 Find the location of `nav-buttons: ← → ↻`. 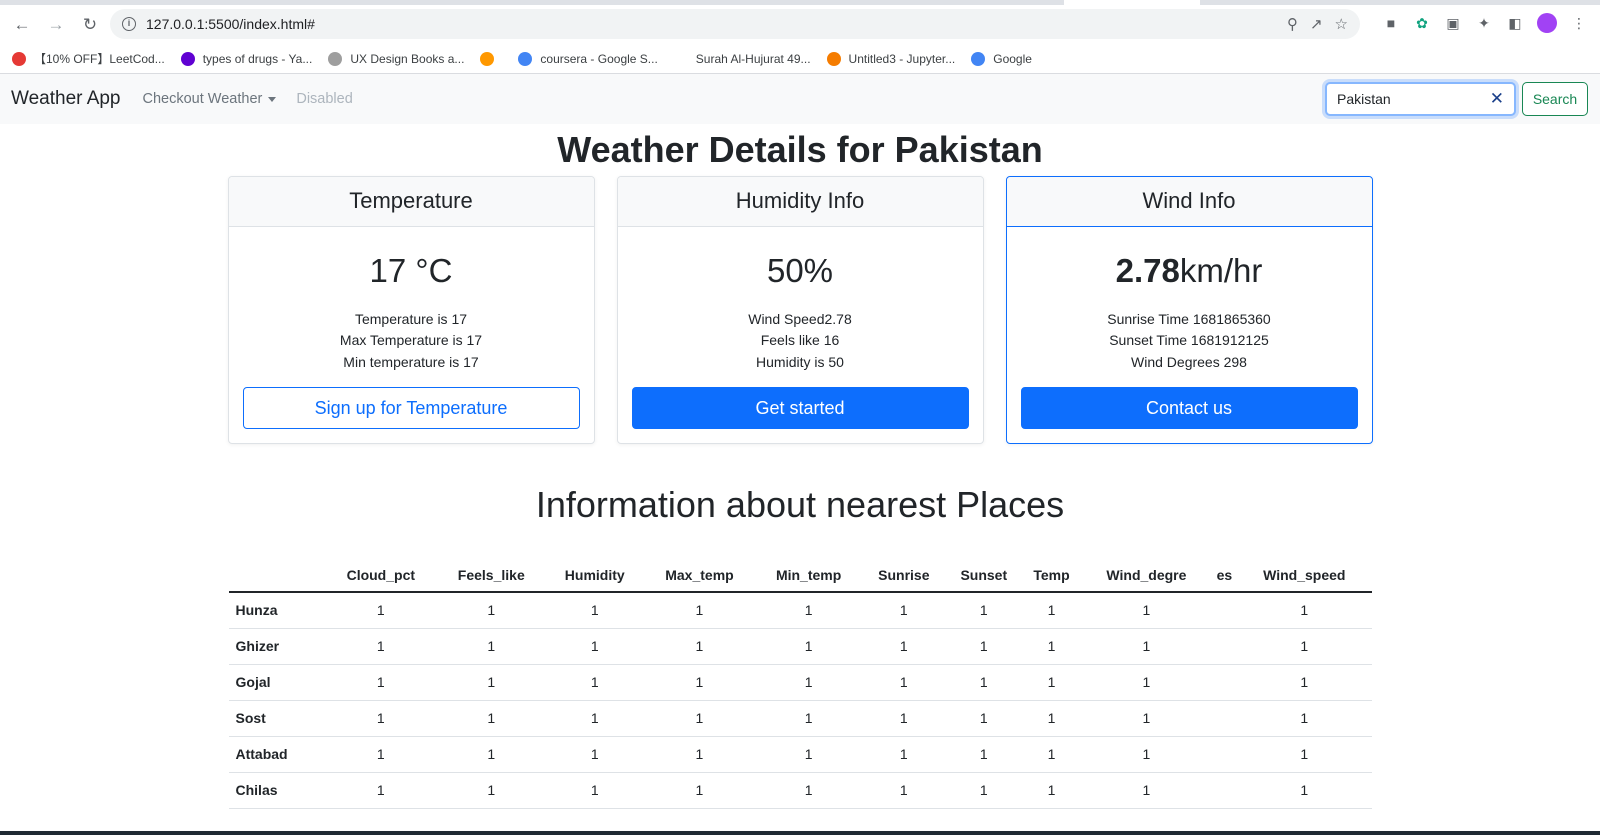

nav-buttons: ← → ↻ is located at coordinates (55, 25).